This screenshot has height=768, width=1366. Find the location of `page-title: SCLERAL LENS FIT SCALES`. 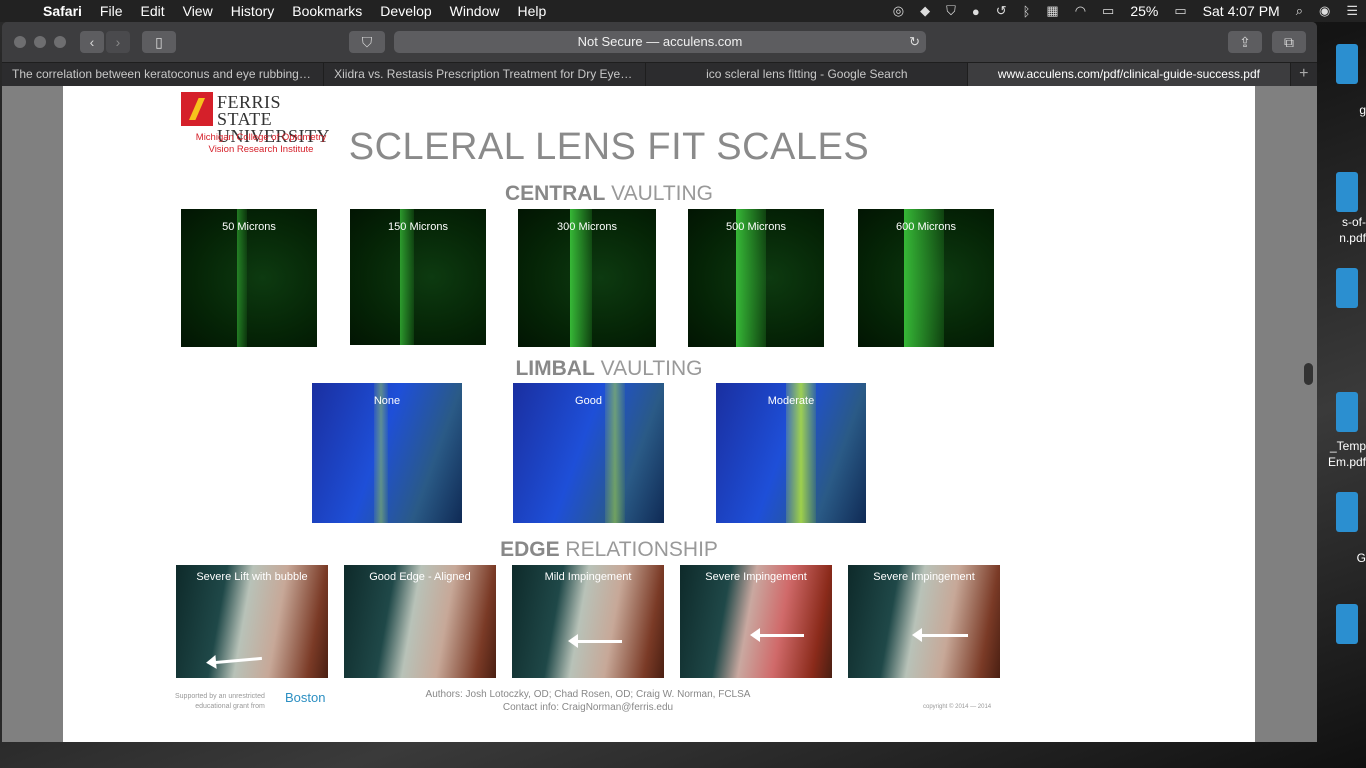

page-title: SCLERAL LENS FIT SCALES is located at coordinates (609, 147).